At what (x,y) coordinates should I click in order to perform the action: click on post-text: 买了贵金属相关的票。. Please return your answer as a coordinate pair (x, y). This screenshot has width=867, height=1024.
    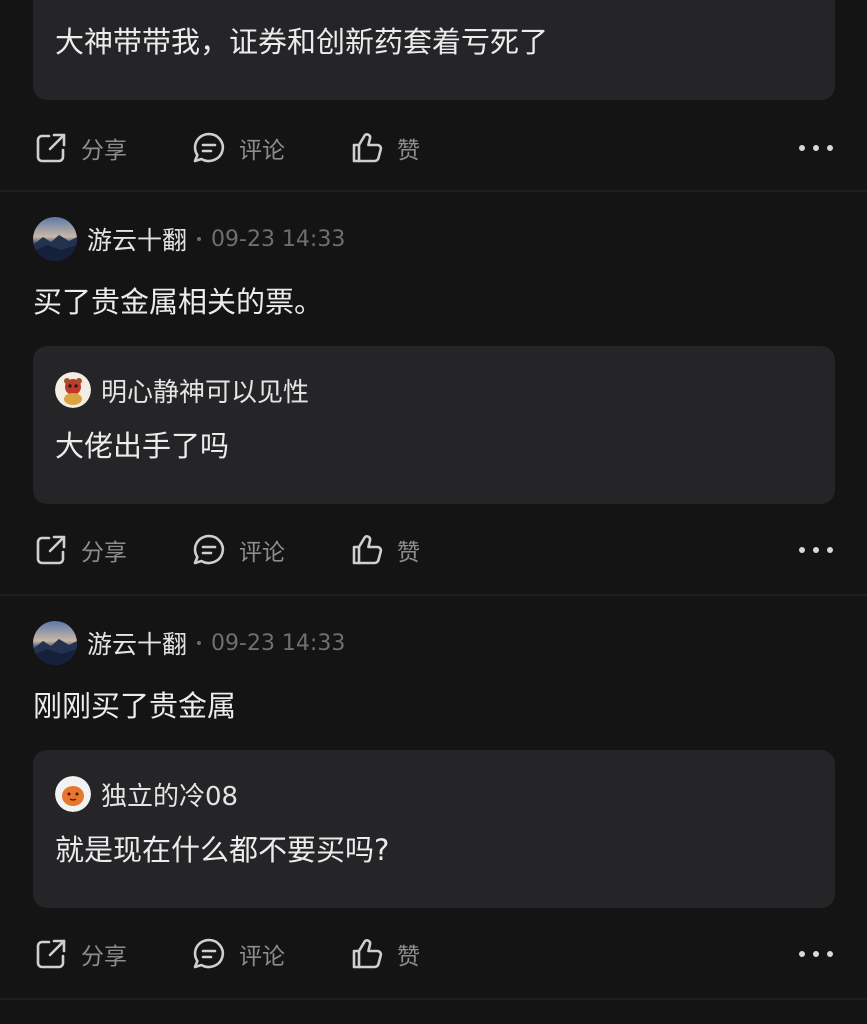
    Looking at the image, I should click on (178, 302).